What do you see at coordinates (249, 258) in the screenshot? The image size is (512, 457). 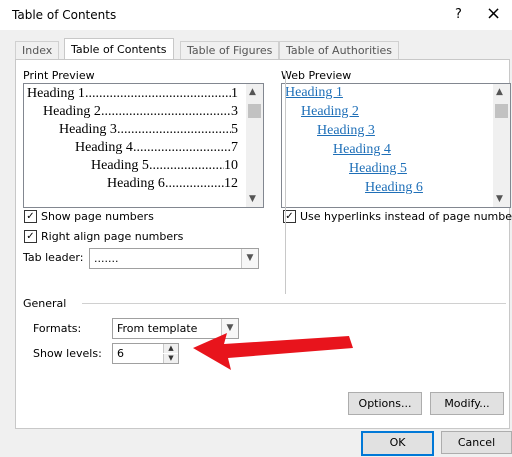 I see `chevron-down-icon: ▼` at bounding box center [249, 258].